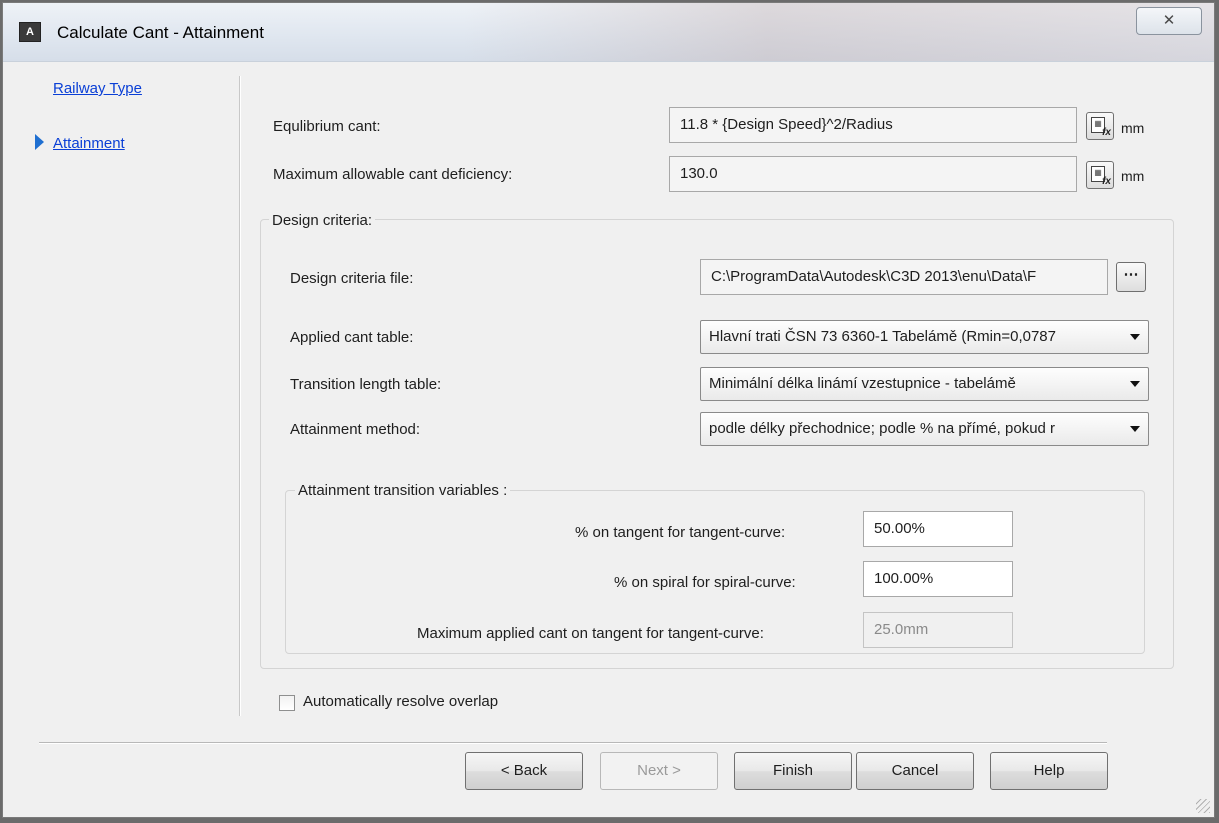 The height and width of the screenshot is (823, 1219). I want to click on footer-divider, so click(573, 743).